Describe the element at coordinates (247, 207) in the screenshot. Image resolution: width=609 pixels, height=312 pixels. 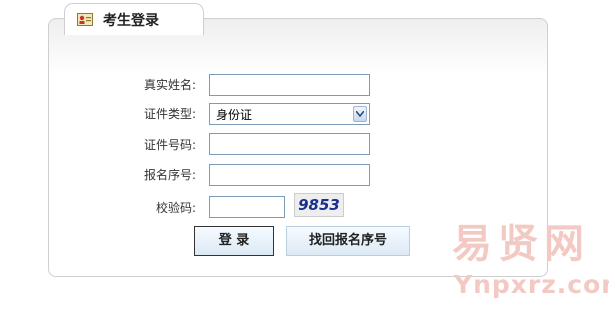
I see `captcha-input` at that location.